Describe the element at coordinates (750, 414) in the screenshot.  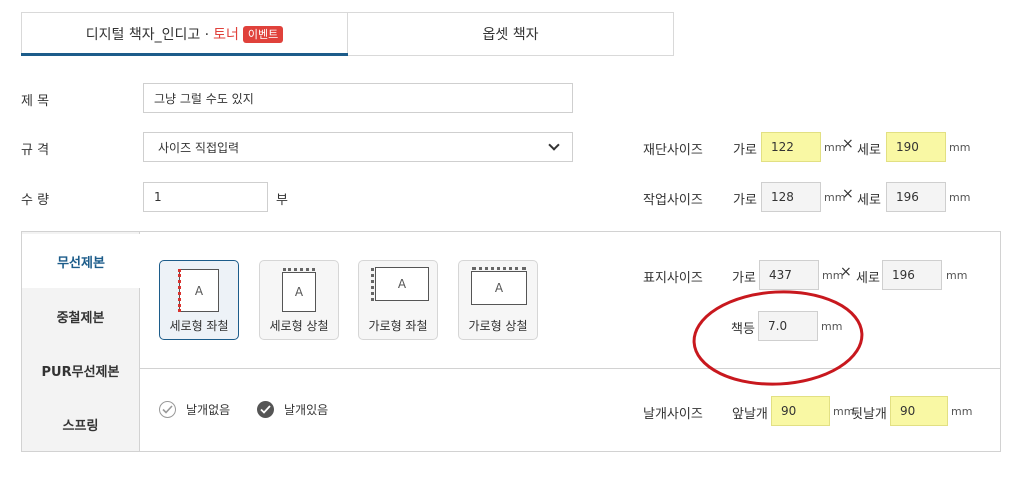
I see `front-wing-label: 앞날개` at that location.